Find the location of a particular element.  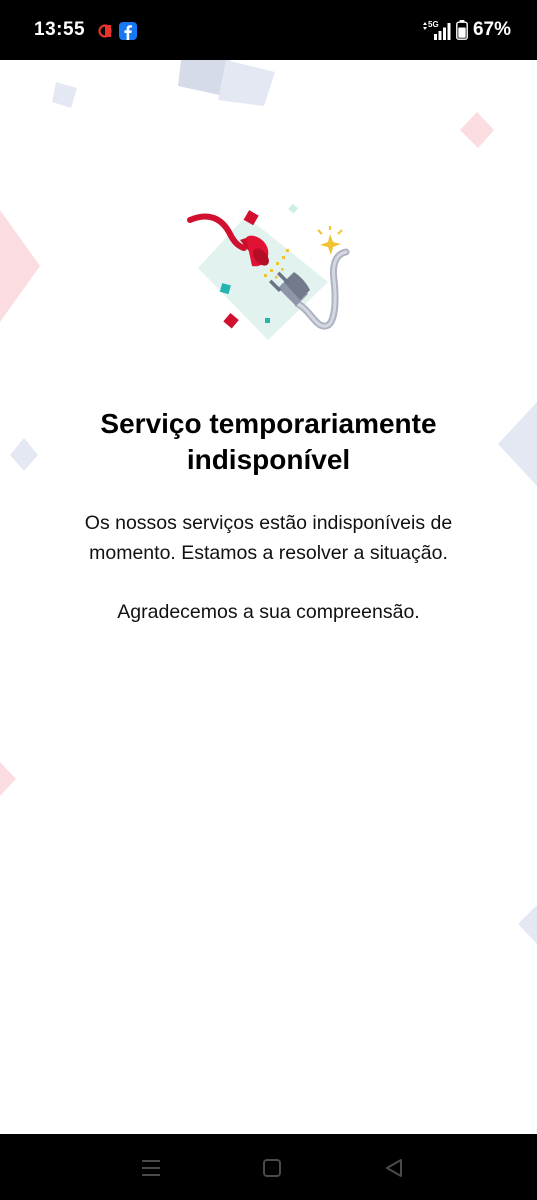

page-title: Serviço temporariamente indisponível is located at coordinates (268, 441).